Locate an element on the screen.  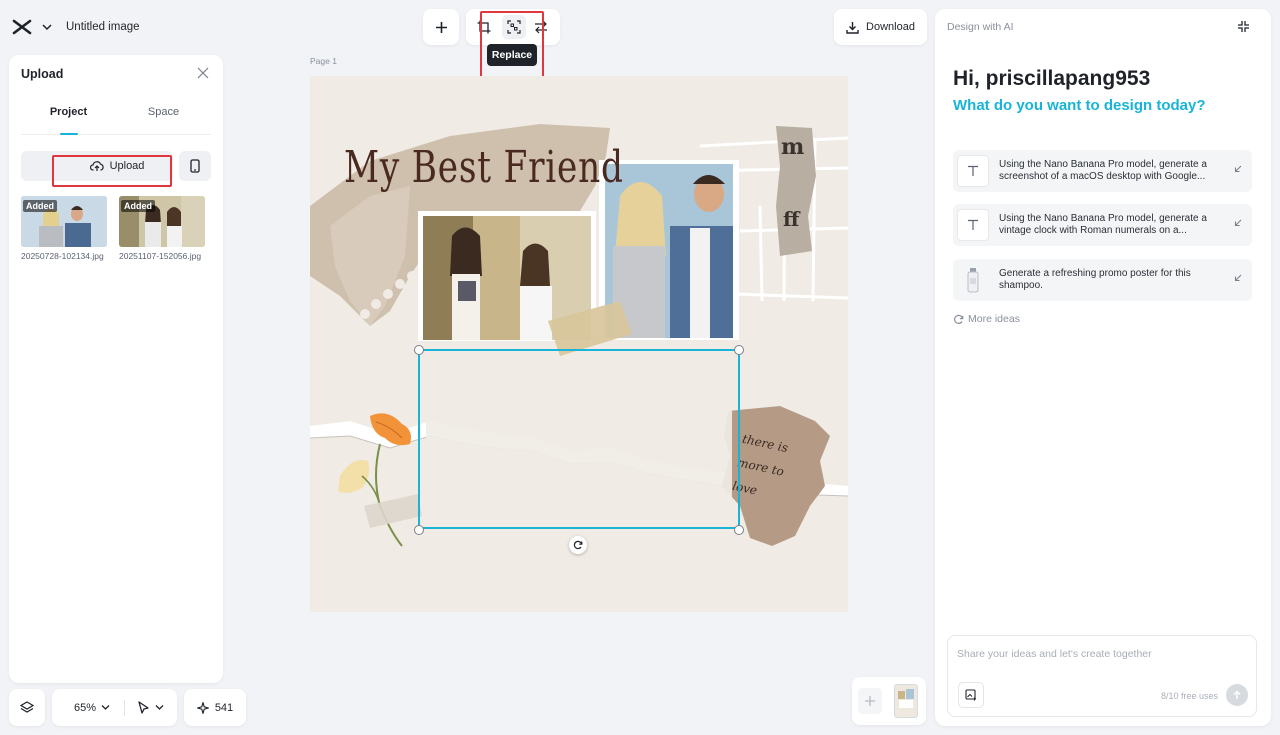
selected-image-frame is located at coordinates (579, 439).